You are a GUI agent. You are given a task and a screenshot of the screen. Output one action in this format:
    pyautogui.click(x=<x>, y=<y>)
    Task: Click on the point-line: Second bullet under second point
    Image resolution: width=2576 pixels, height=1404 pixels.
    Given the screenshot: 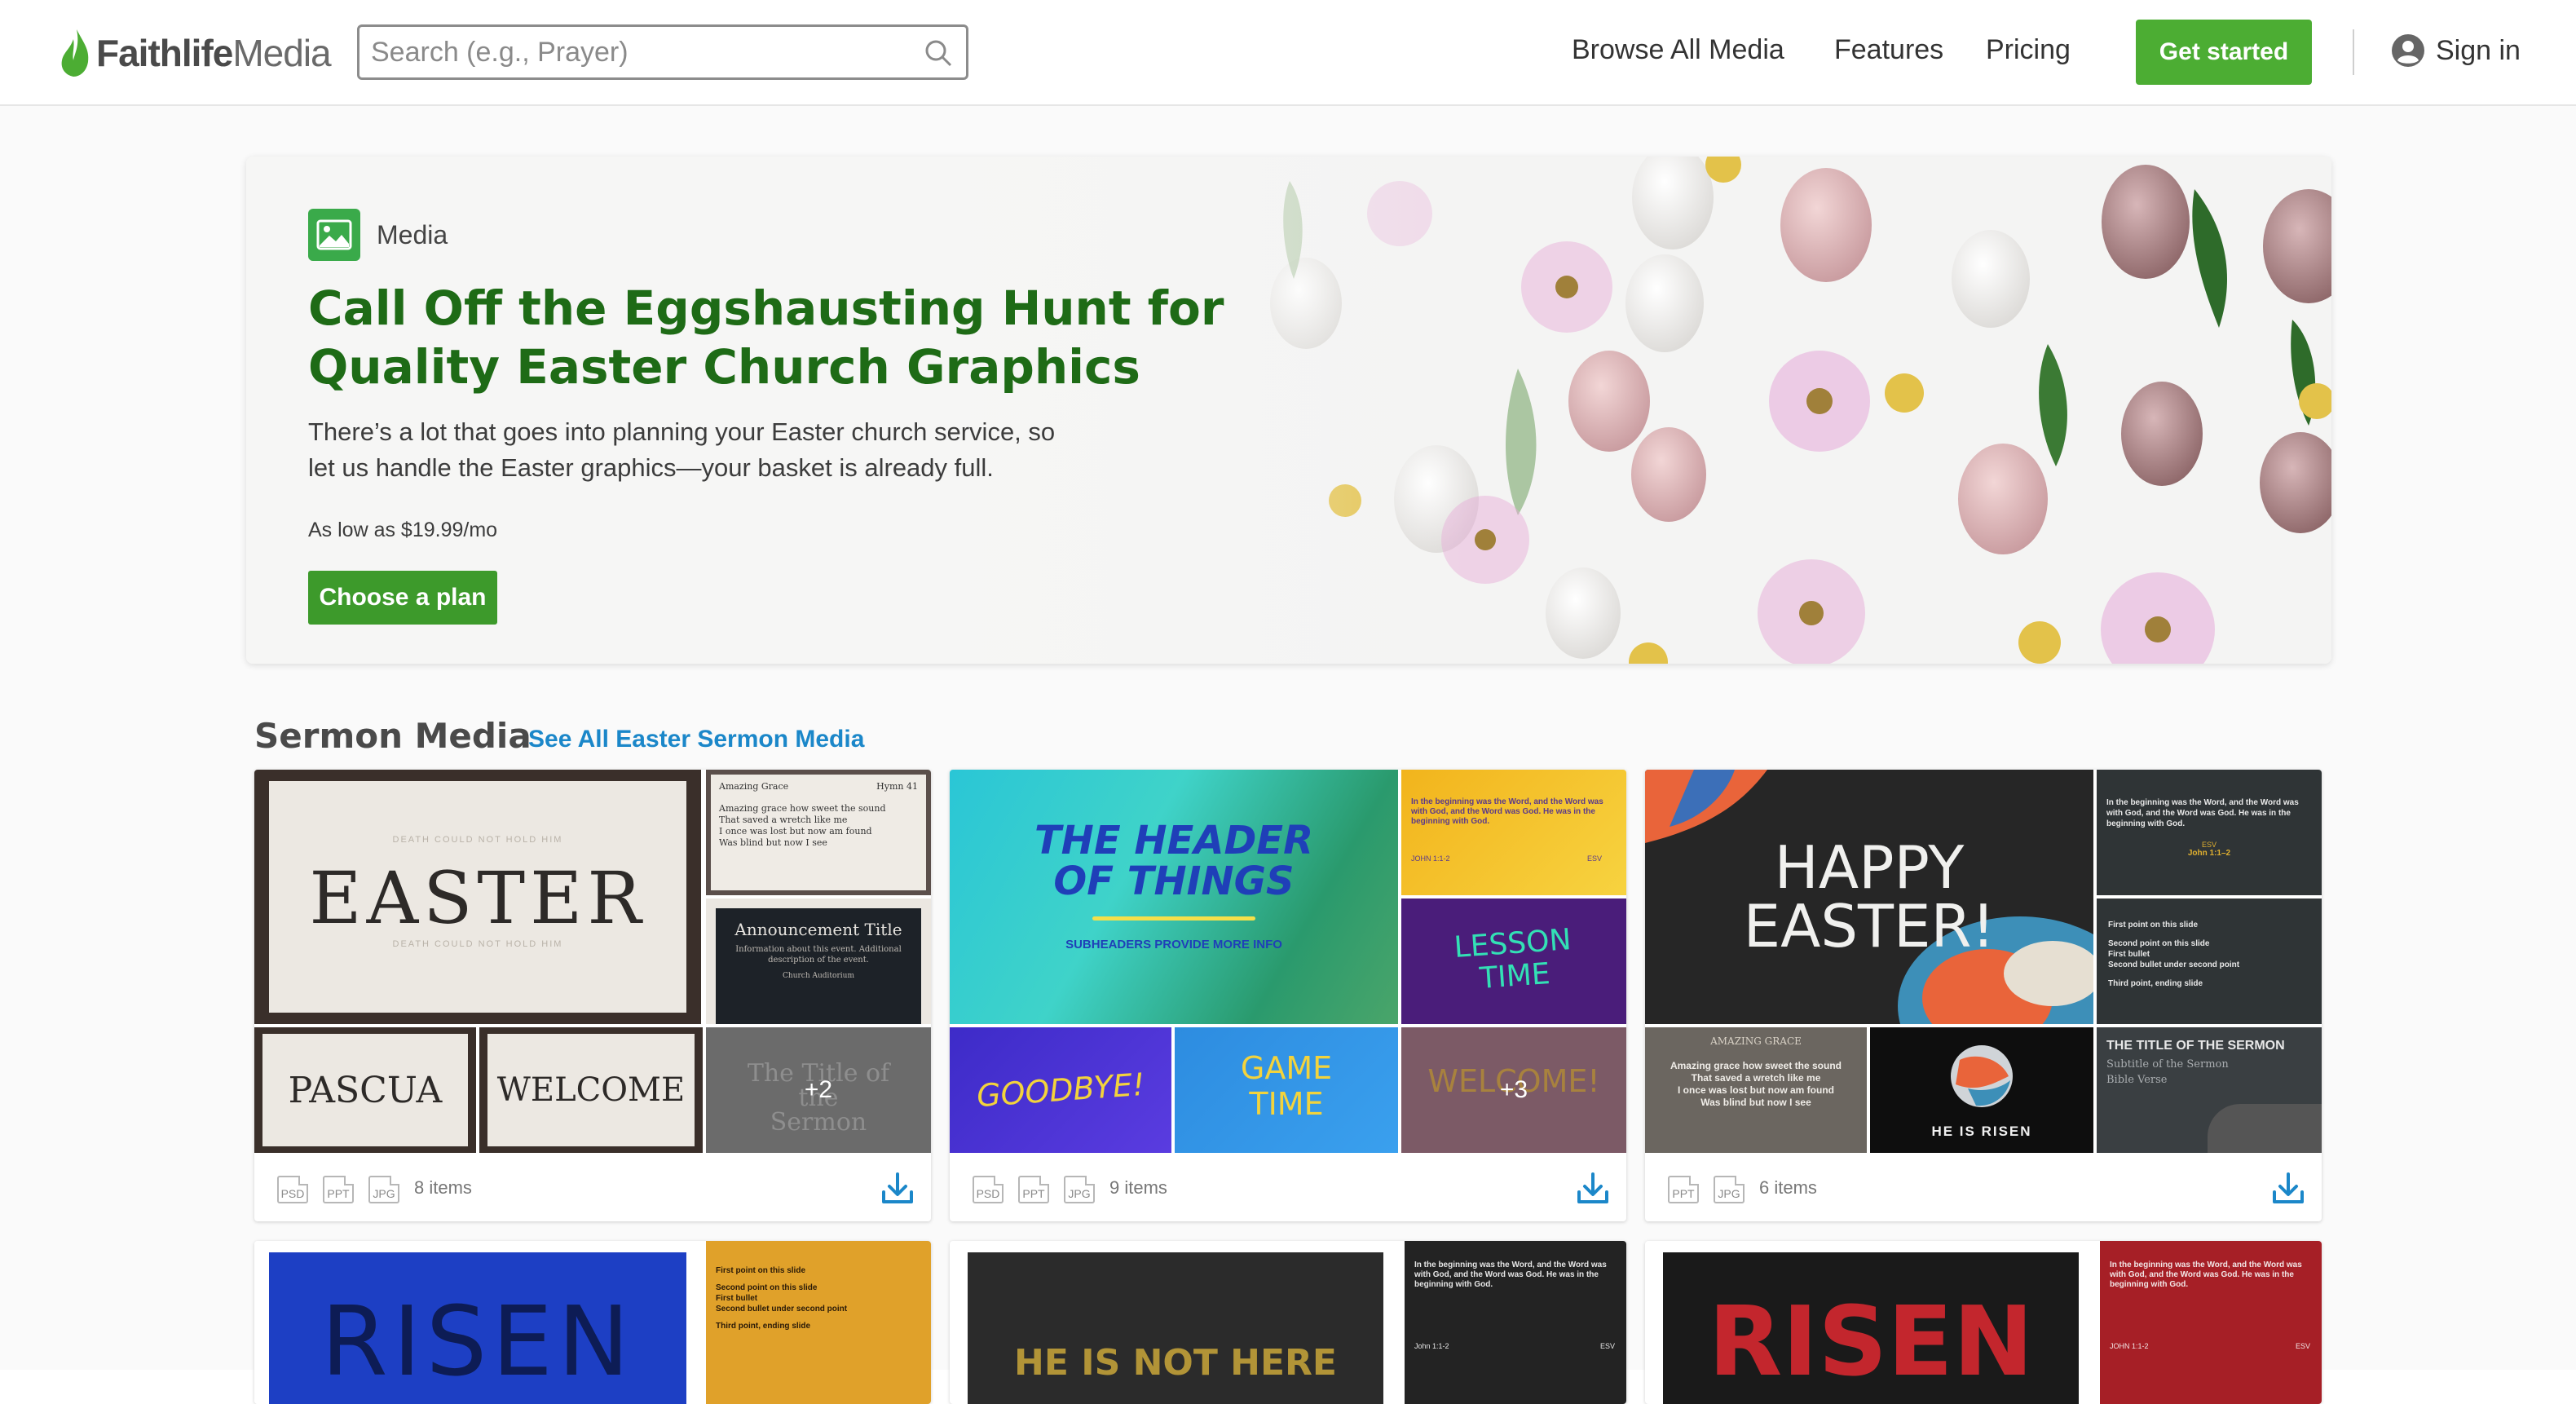 What is the action you would take?
    pyautogui.click(x=2174, y=964)
    